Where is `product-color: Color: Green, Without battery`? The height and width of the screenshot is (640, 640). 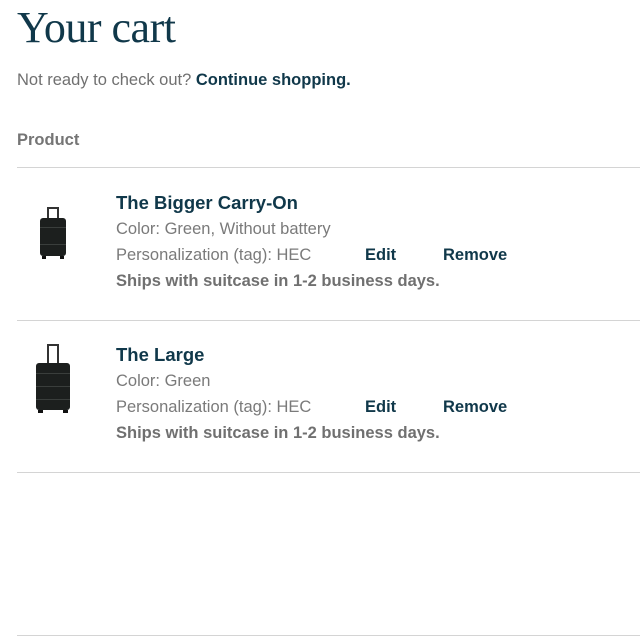 product-color: Color: Green, Without battery is located at coordinates (223, 229).